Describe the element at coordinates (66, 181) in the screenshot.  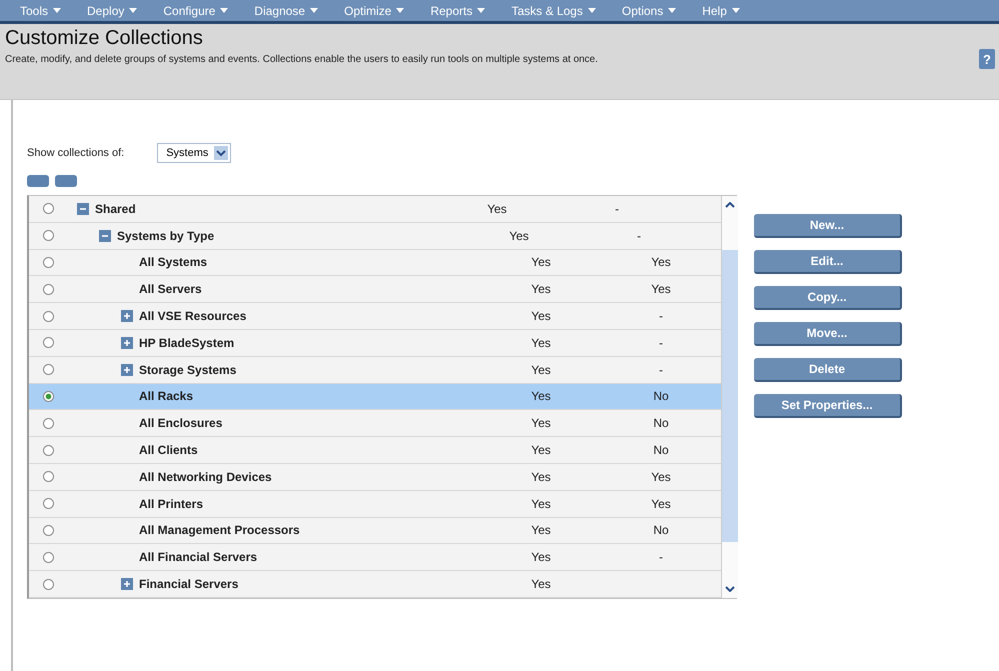
I see `collapse-all-button` at that location.